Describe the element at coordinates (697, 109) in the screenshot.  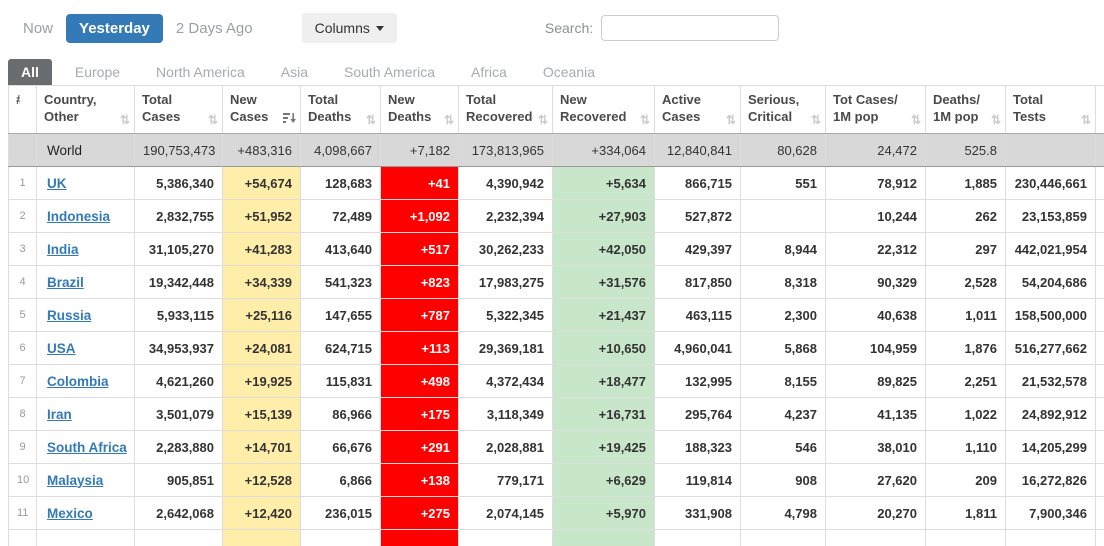
I see `col-header-active-cases: Active Cases ⇅` at that location.